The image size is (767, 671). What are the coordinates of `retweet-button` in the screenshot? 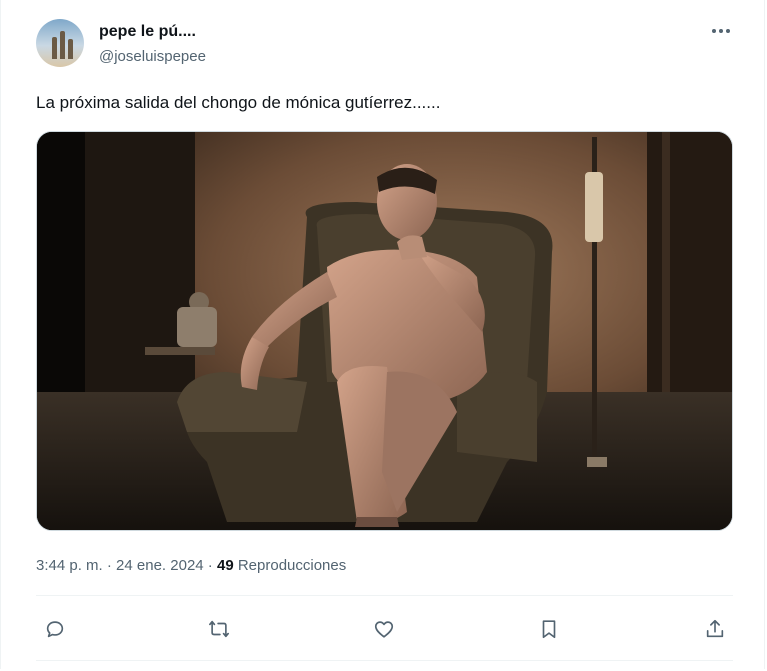 It's located at (219, 629).